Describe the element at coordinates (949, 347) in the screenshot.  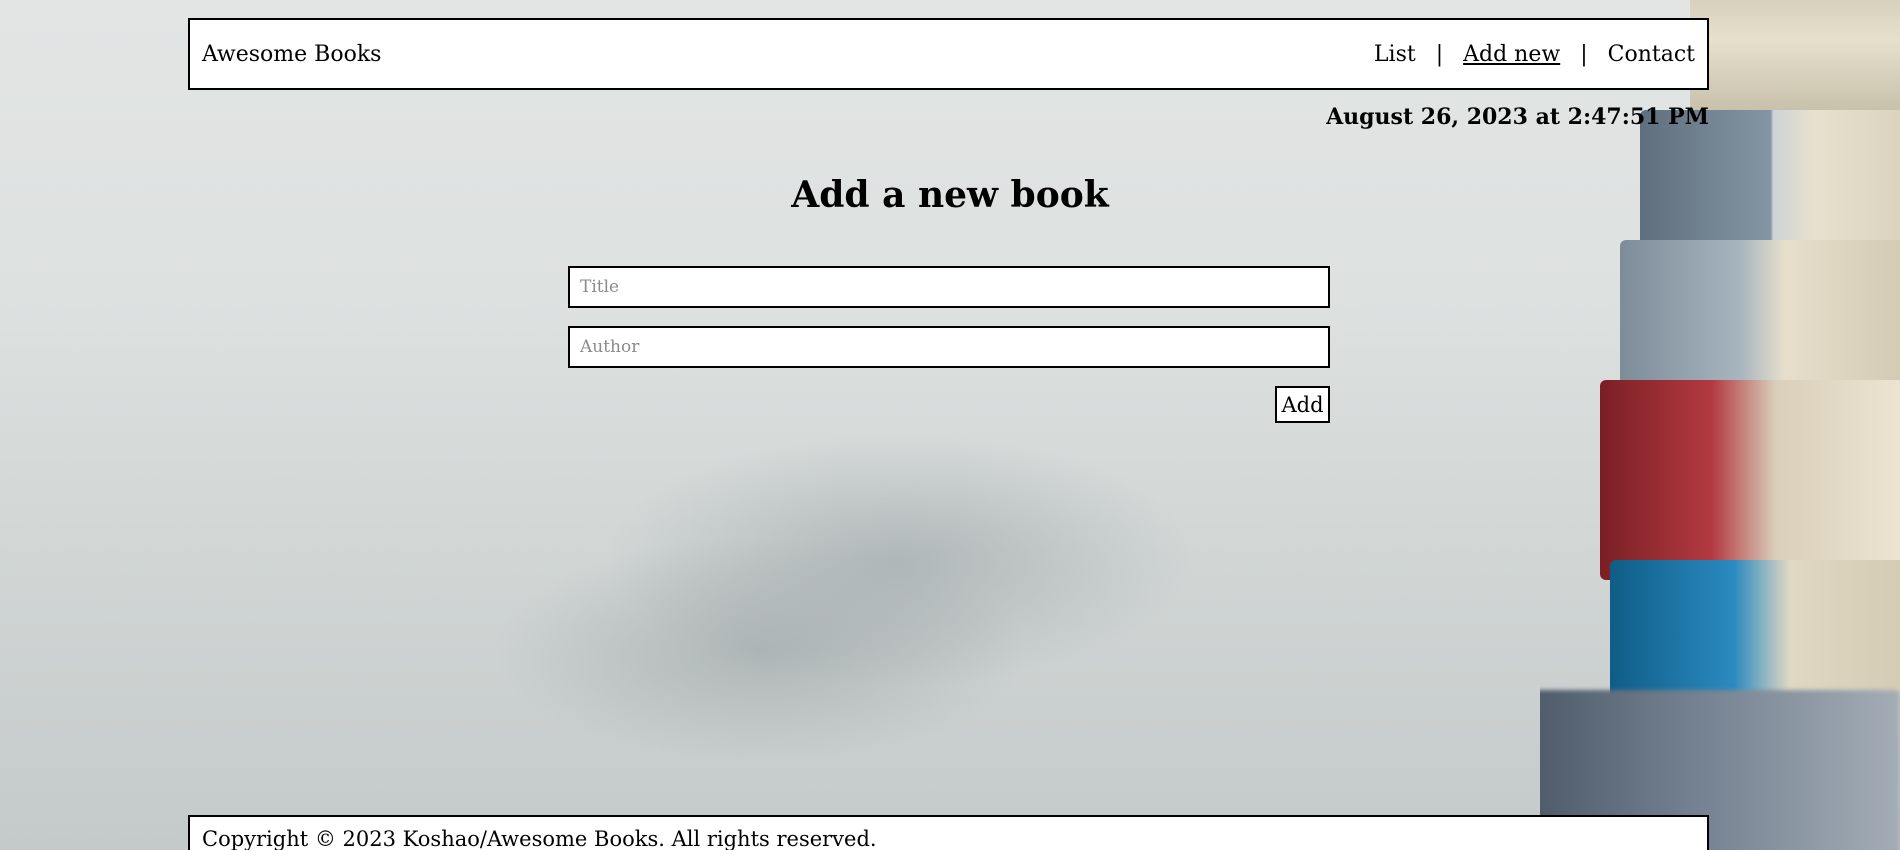
I see `book-author-input` at that location.